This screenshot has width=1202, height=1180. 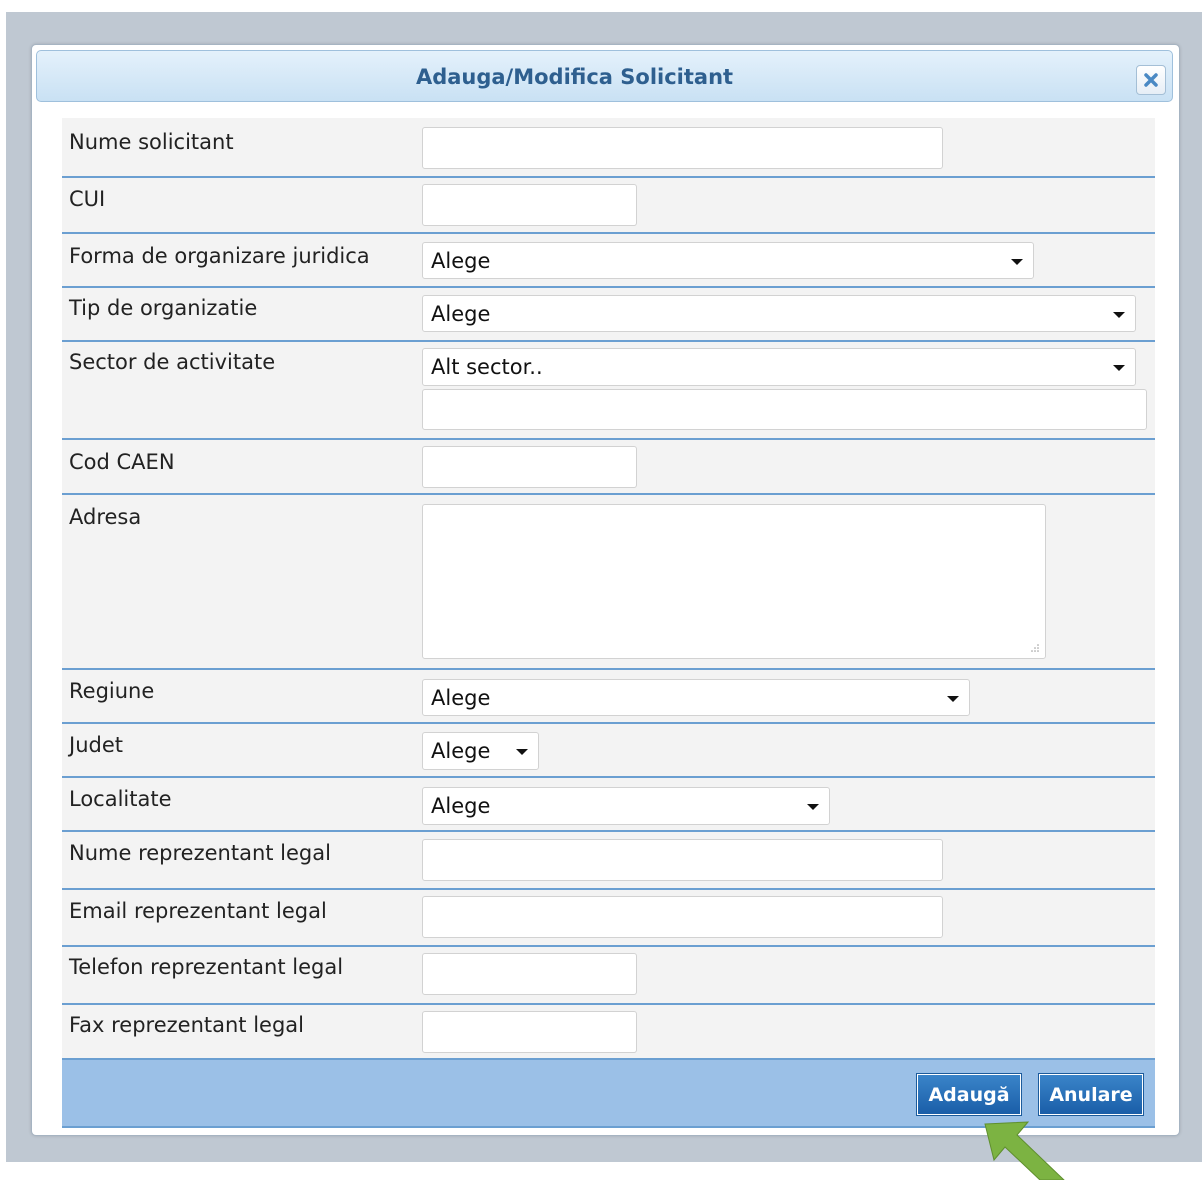 What do you see at coordinates (461, 806) in the screenshot?
I see `localitate-value: Alege` at bounding box center [461, 806].